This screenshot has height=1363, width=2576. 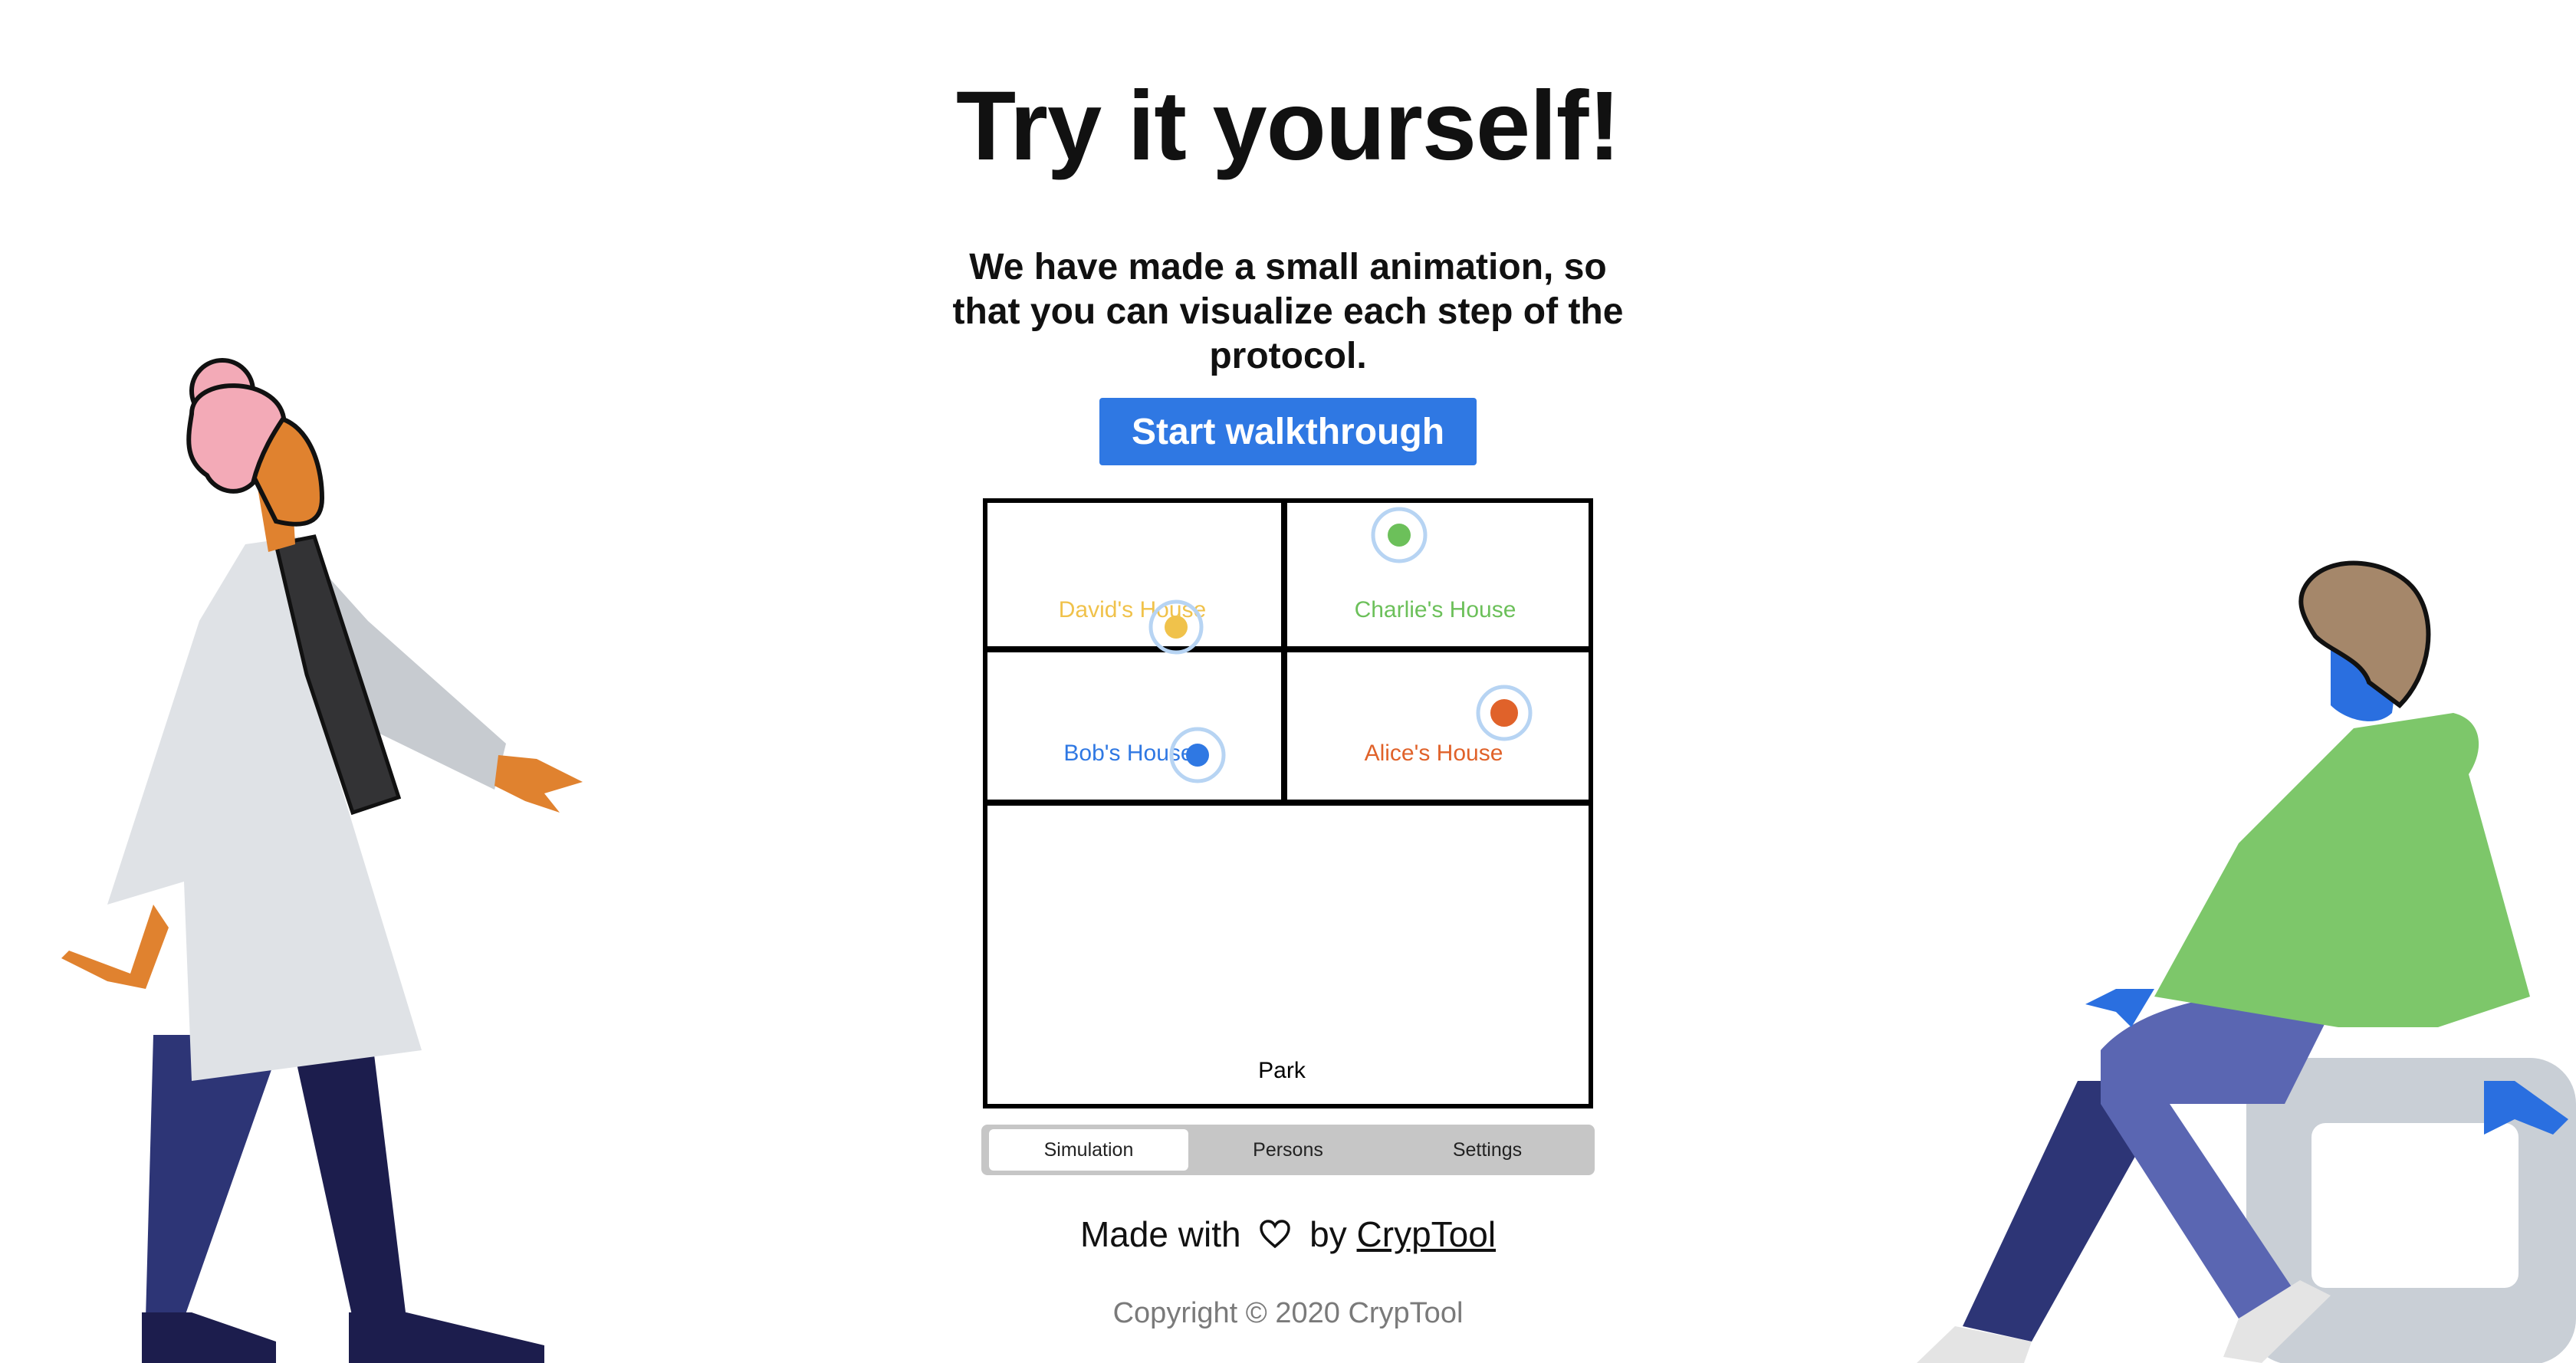 I want to click on start-walkthrough-button: Start walkthrough, so click(x=1288, y=431).